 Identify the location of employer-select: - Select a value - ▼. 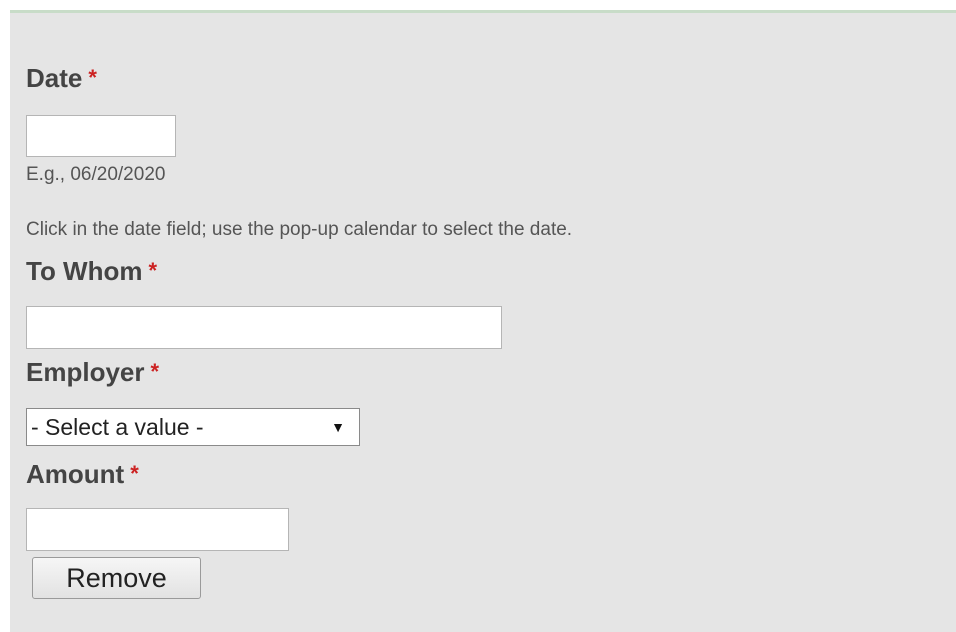
(193, 427).